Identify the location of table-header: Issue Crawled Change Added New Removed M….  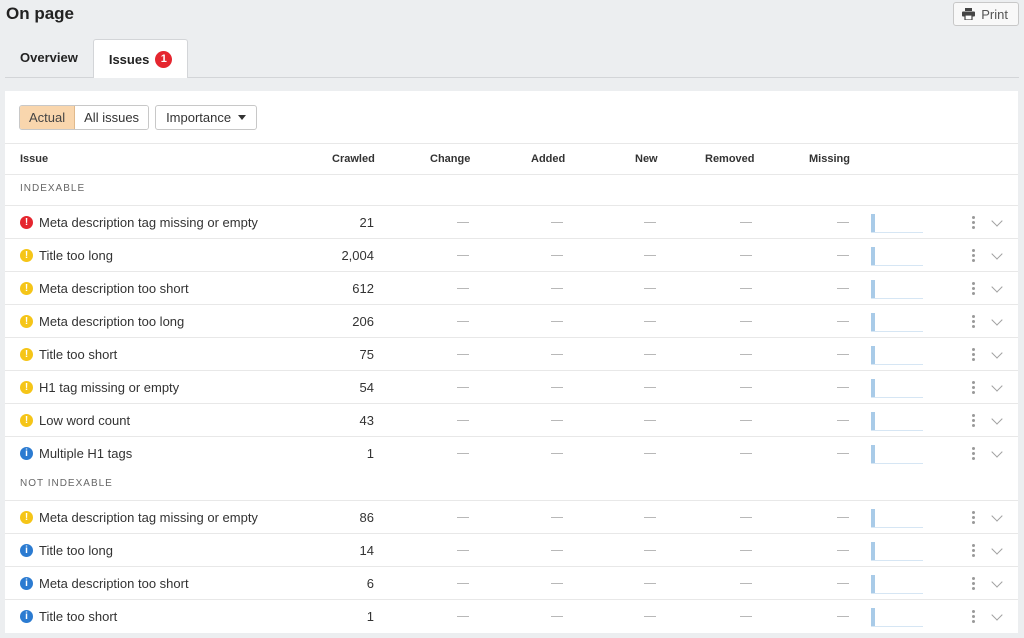
(511, 159).